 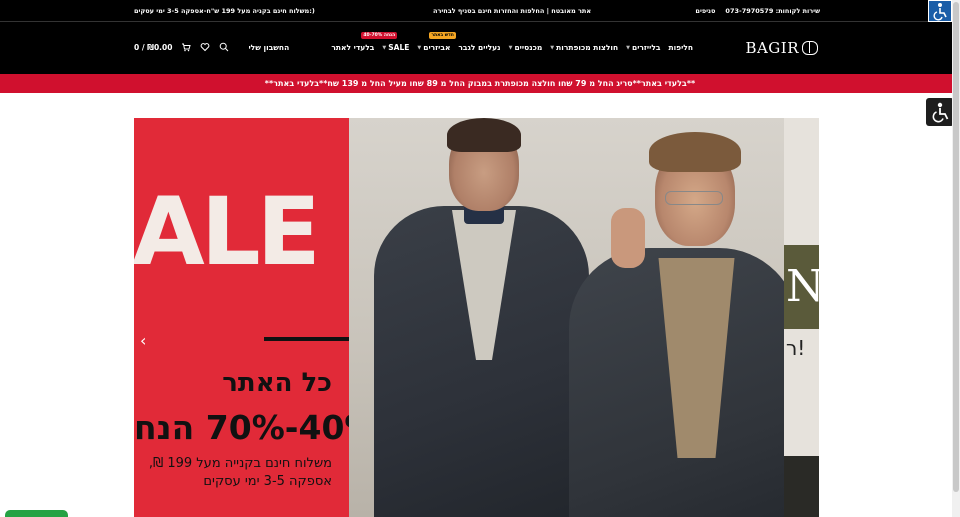 I want to click on header-tools: 0 / ₪0.00 החשבון שלי, so click(x=211, y=47).